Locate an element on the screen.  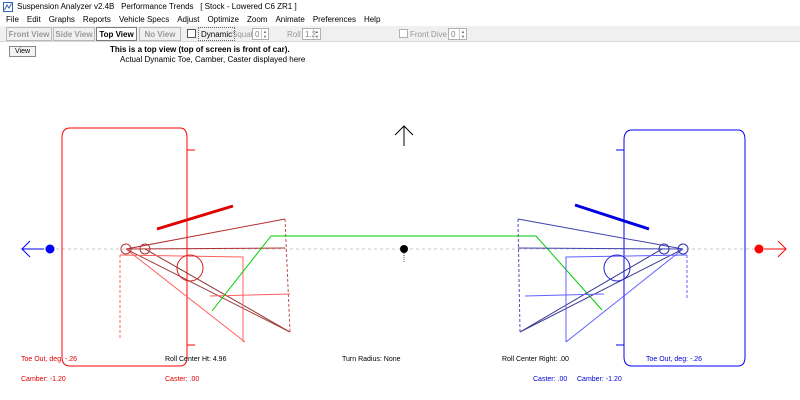
right-toe-readout: Toe Out, deg: -.26 is located at coordinates (674, 359).